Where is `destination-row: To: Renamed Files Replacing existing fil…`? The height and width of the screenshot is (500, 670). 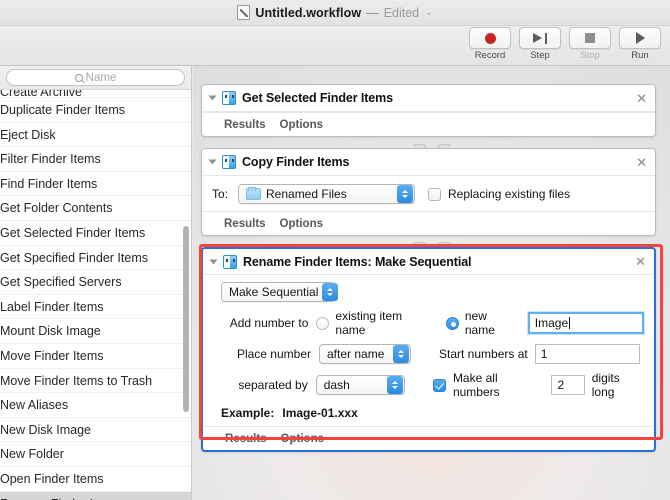
destination-row: To: Renamed Files Replacing existing fil… is located at coordinates (428, 194).